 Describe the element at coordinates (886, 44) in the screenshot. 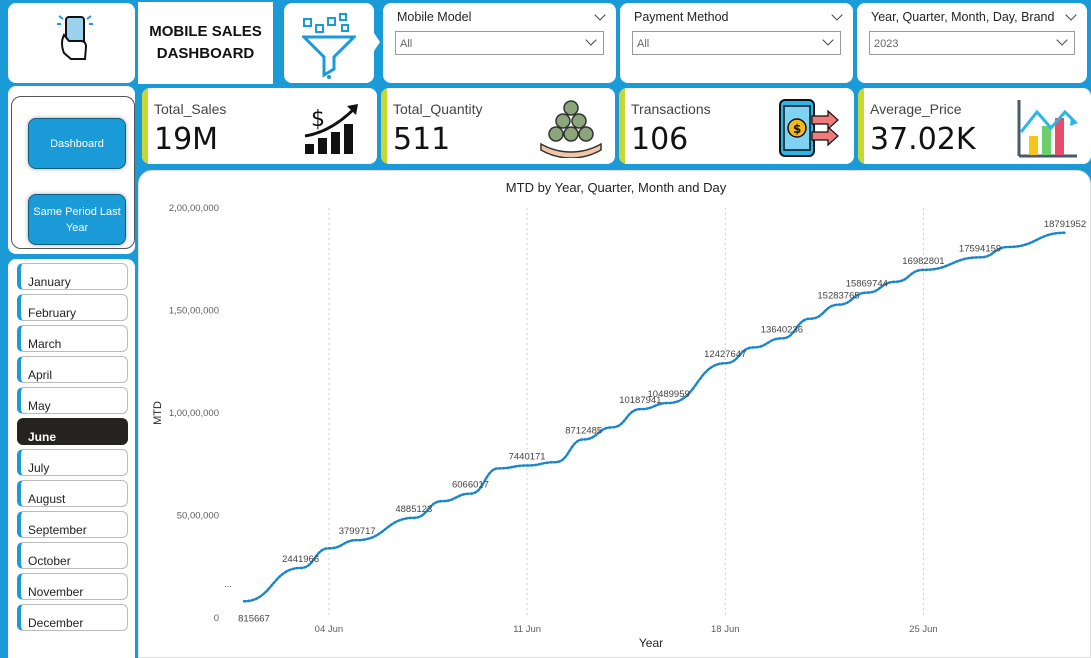

I see `dropdown-value: 2023` at that location.